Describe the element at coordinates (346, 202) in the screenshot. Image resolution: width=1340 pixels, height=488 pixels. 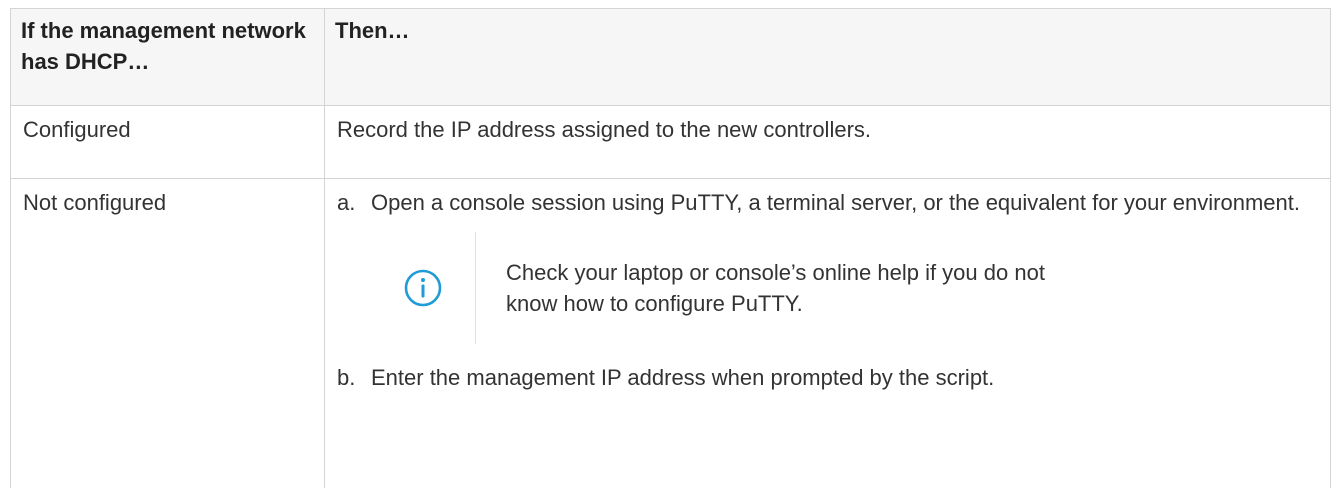
I see `step-marker: a.` at that location.